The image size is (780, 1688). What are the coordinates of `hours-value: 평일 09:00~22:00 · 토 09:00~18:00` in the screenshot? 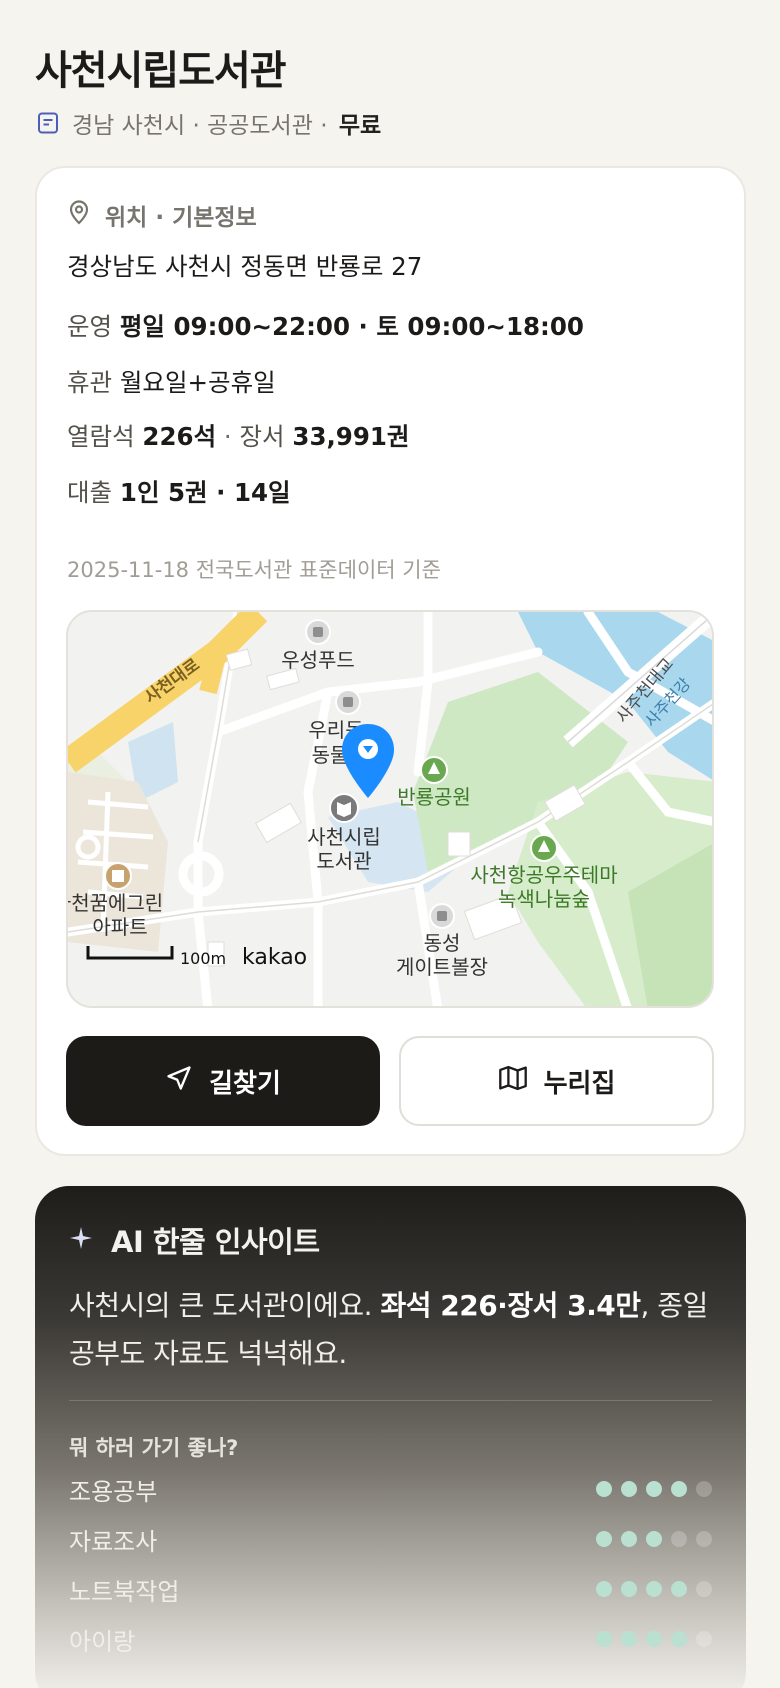 It's located at (351, 326).